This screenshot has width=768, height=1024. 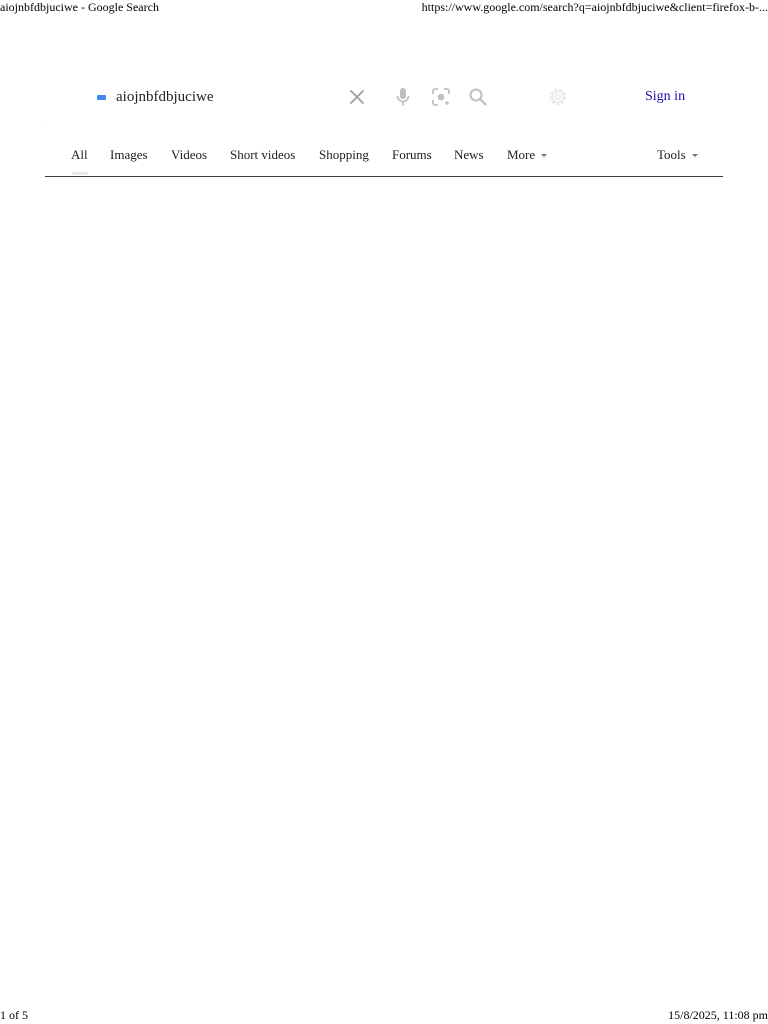 I want to click on tab-images: Images, so click(x=129, y=155).